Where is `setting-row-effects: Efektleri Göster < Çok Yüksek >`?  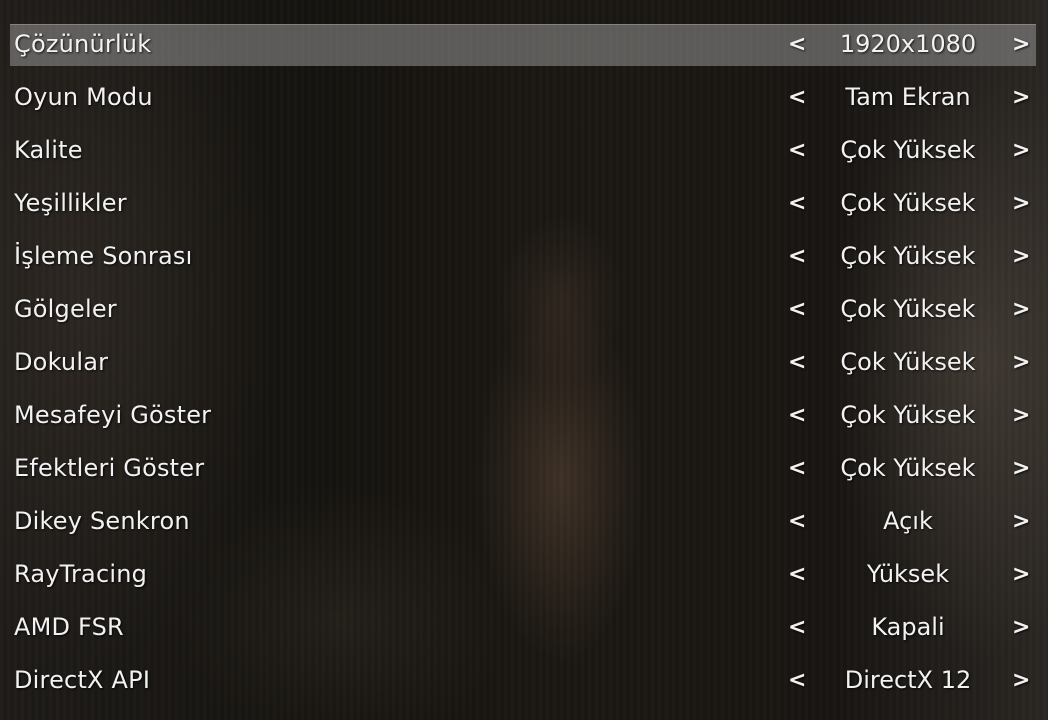 setting-row-effects: Efektleri Göster < Çok Yüksek > is located at coordinates (524, 468).